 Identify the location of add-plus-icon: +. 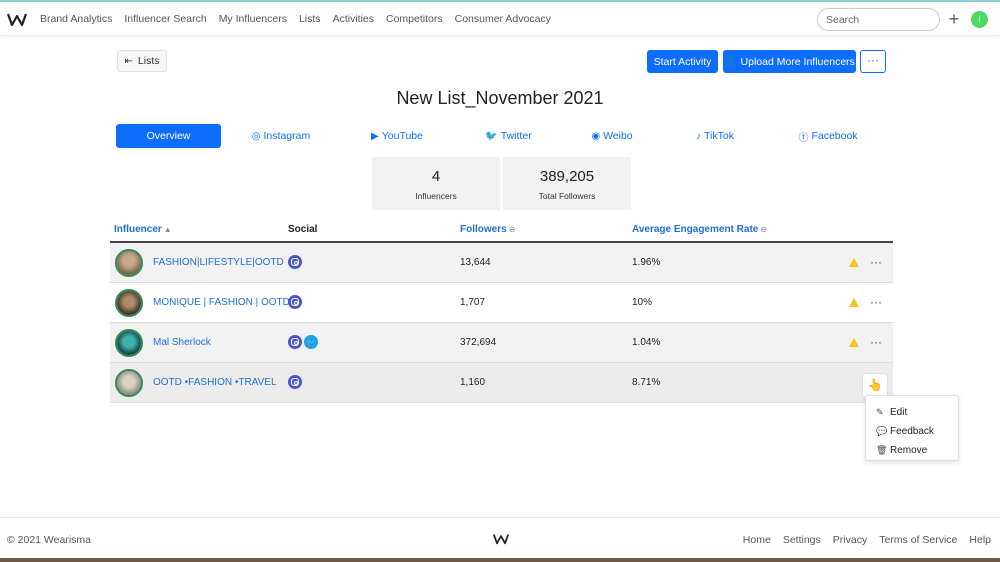
(954, 19).